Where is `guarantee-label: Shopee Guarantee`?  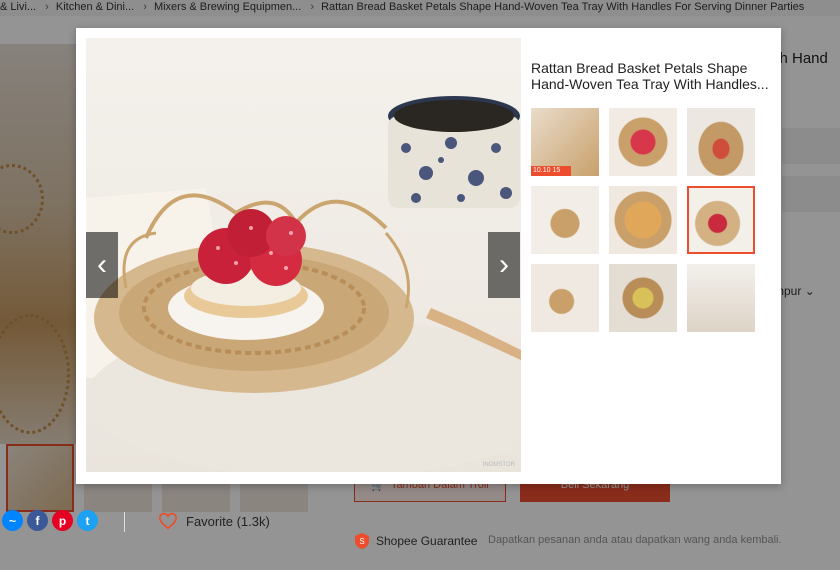
guarantee-label: Shopee Guarantee is located at coordinates (427, 541).